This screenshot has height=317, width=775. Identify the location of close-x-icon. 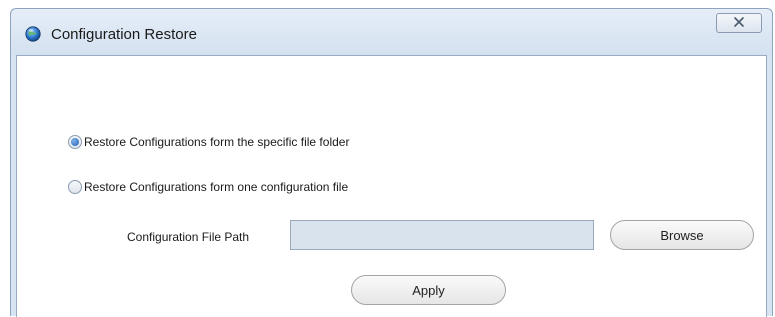
(739, 23).